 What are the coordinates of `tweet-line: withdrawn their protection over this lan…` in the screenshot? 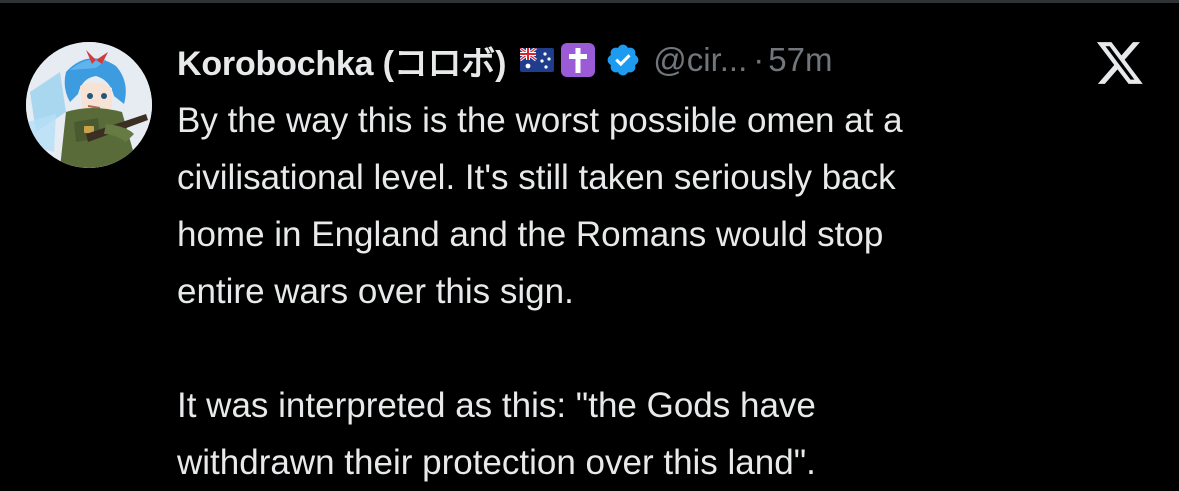 It's located at (496, 462).